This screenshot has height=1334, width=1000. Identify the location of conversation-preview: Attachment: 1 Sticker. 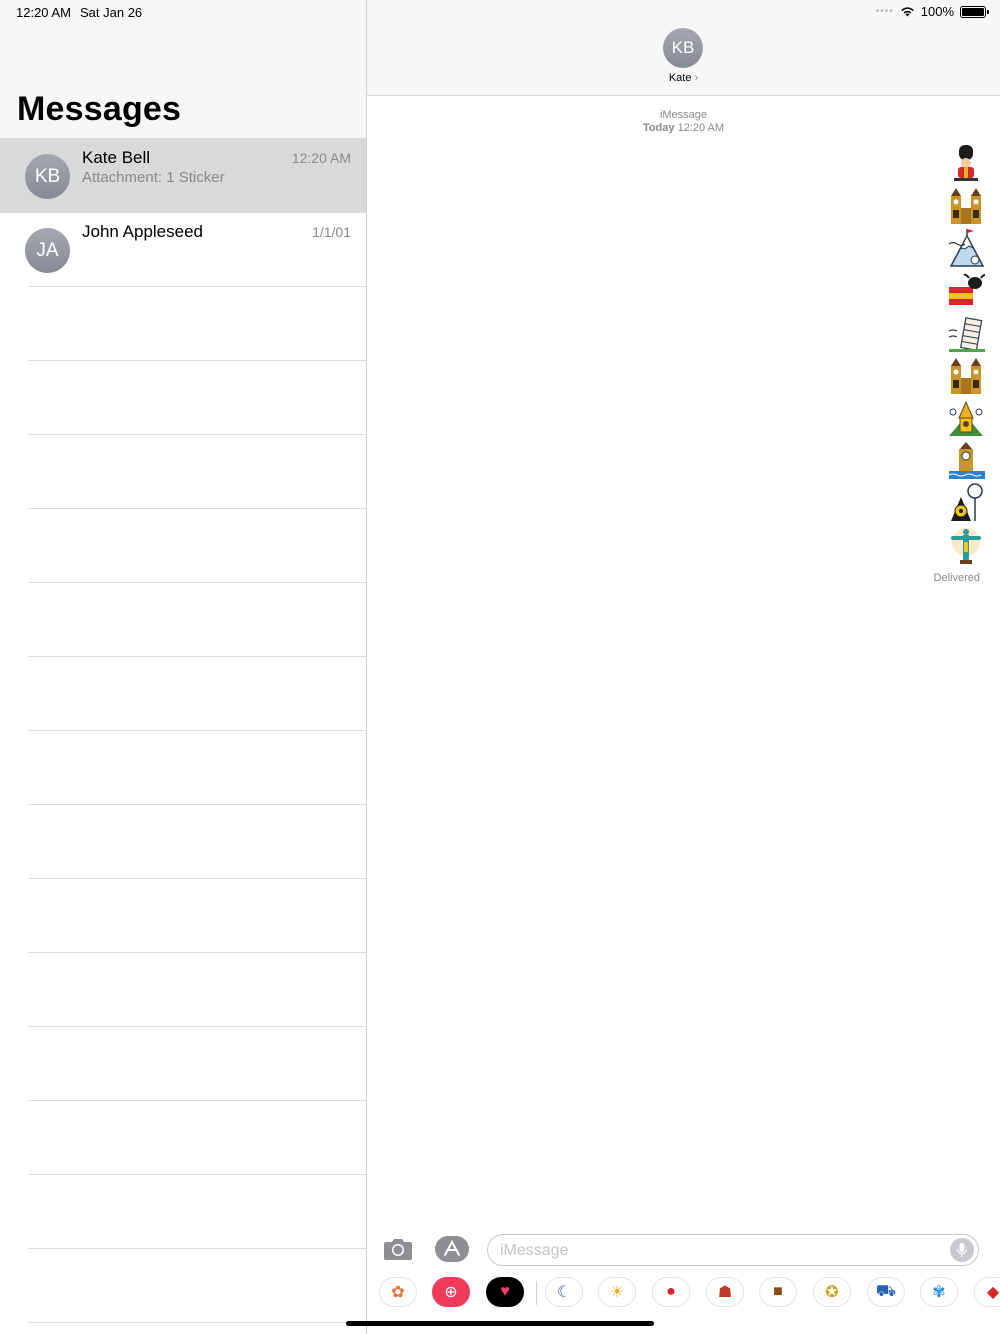
(153, 177).